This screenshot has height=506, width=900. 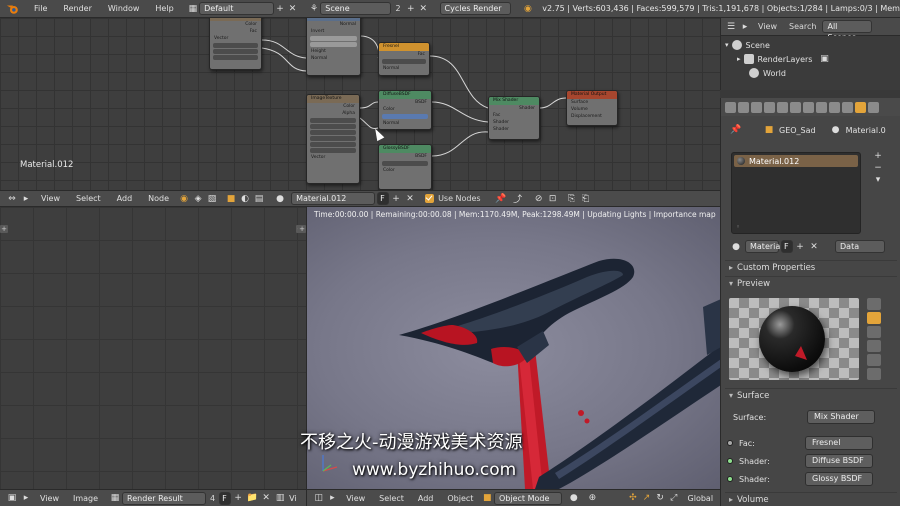 I want to click on tab-texture-icon, so click(x=873, y=107).